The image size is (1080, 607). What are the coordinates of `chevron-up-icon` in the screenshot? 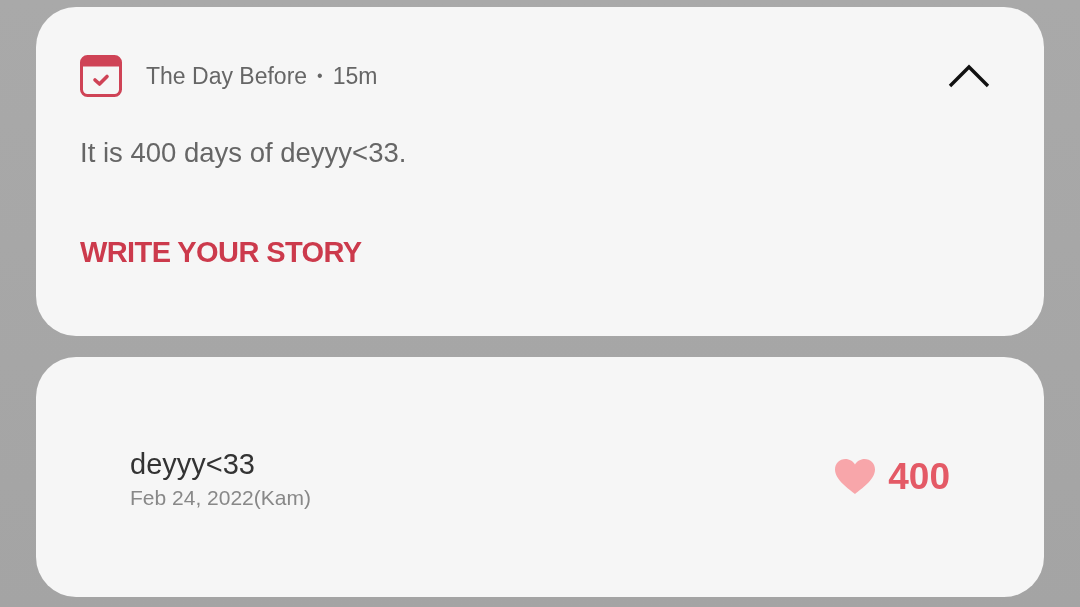 It's located at (969, 76).